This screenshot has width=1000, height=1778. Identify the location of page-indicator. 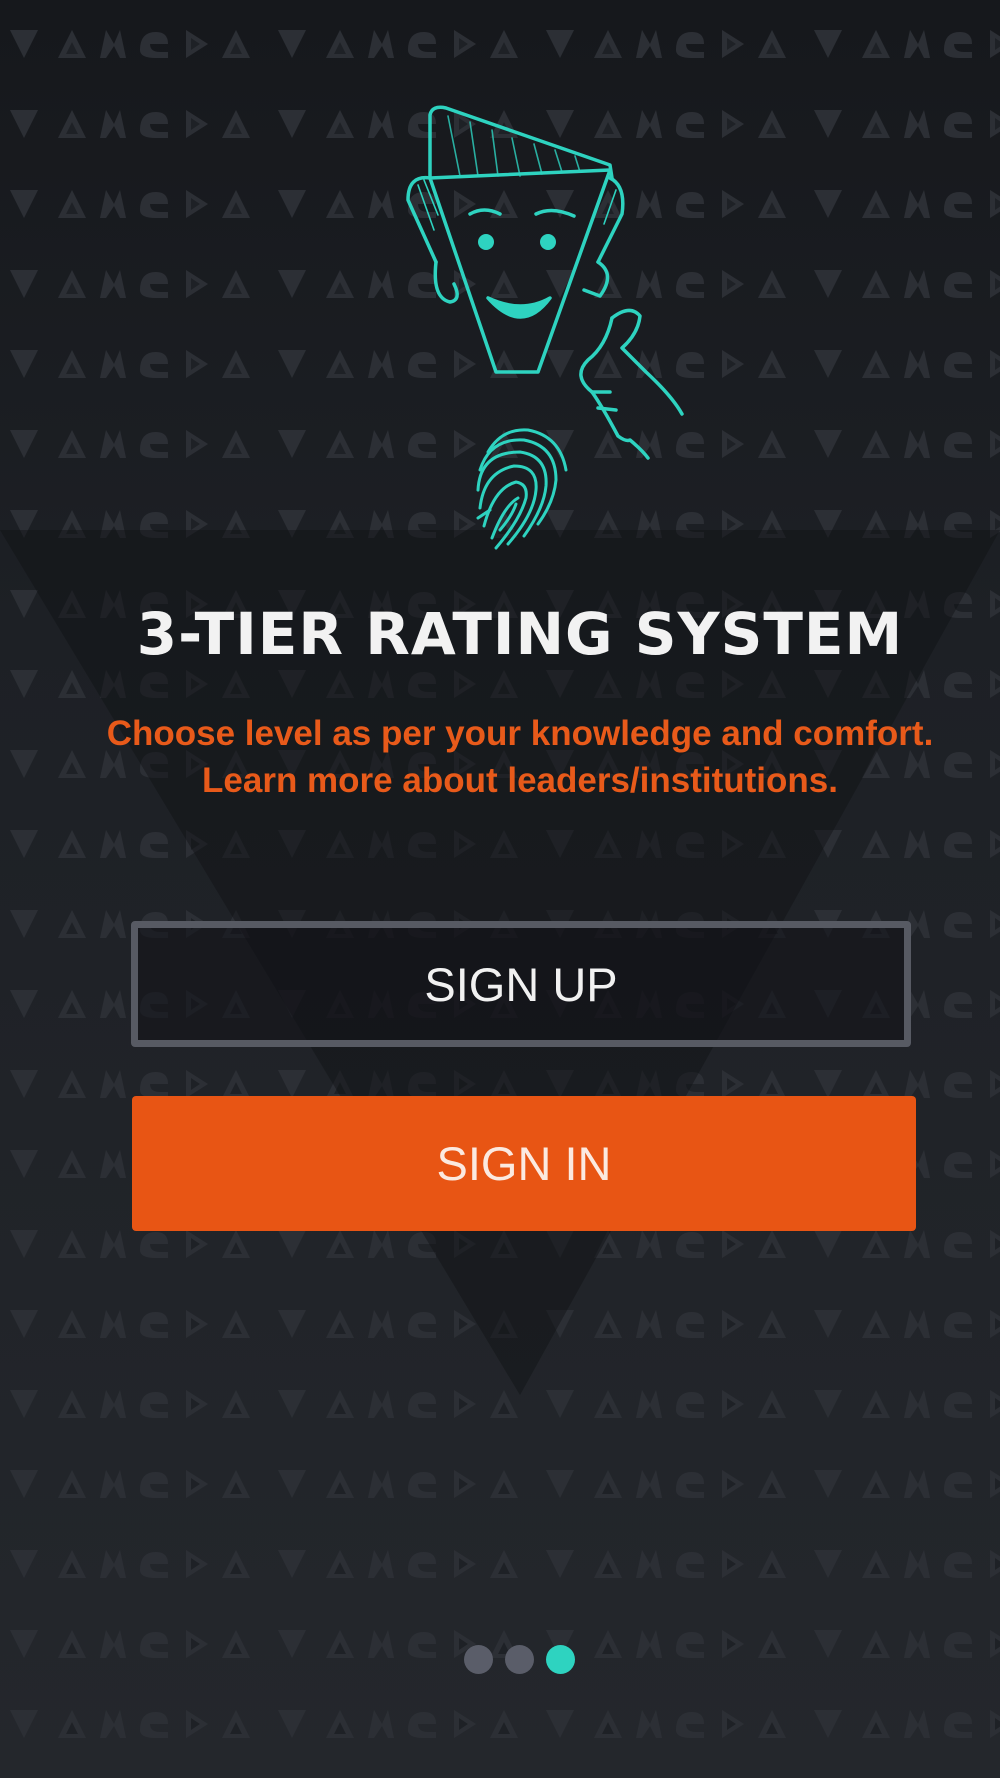
(519, 1660).